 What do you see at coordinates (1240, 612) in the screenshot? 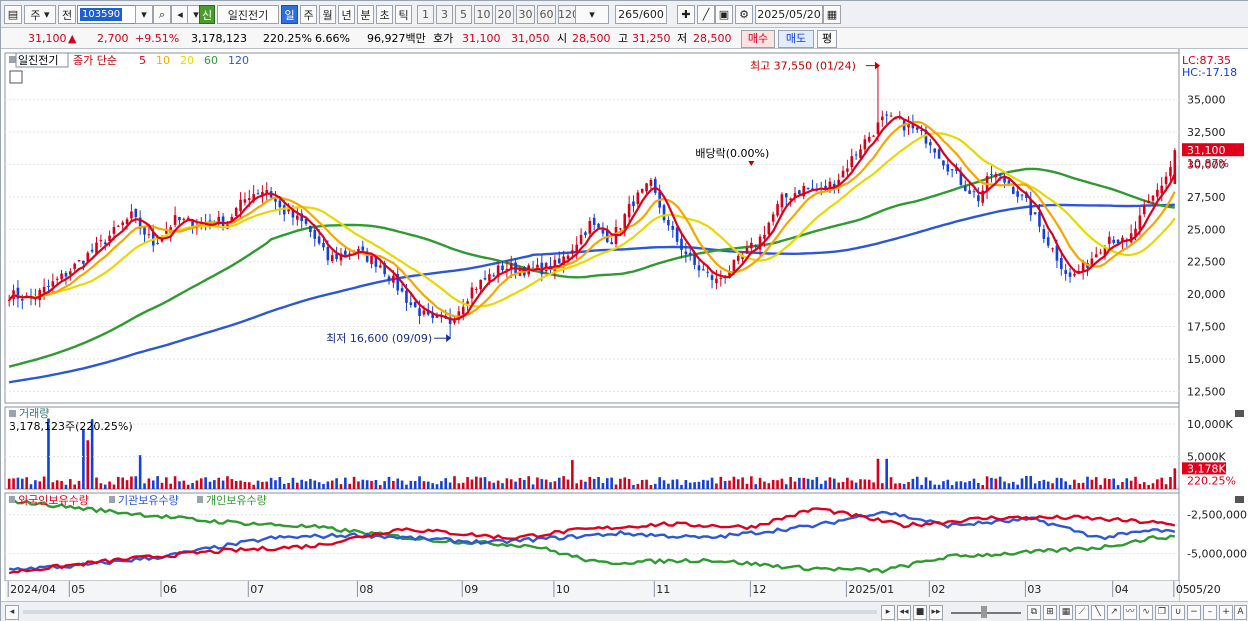
I see `text-tool-icon: A` at bounding box center [1240, 612].